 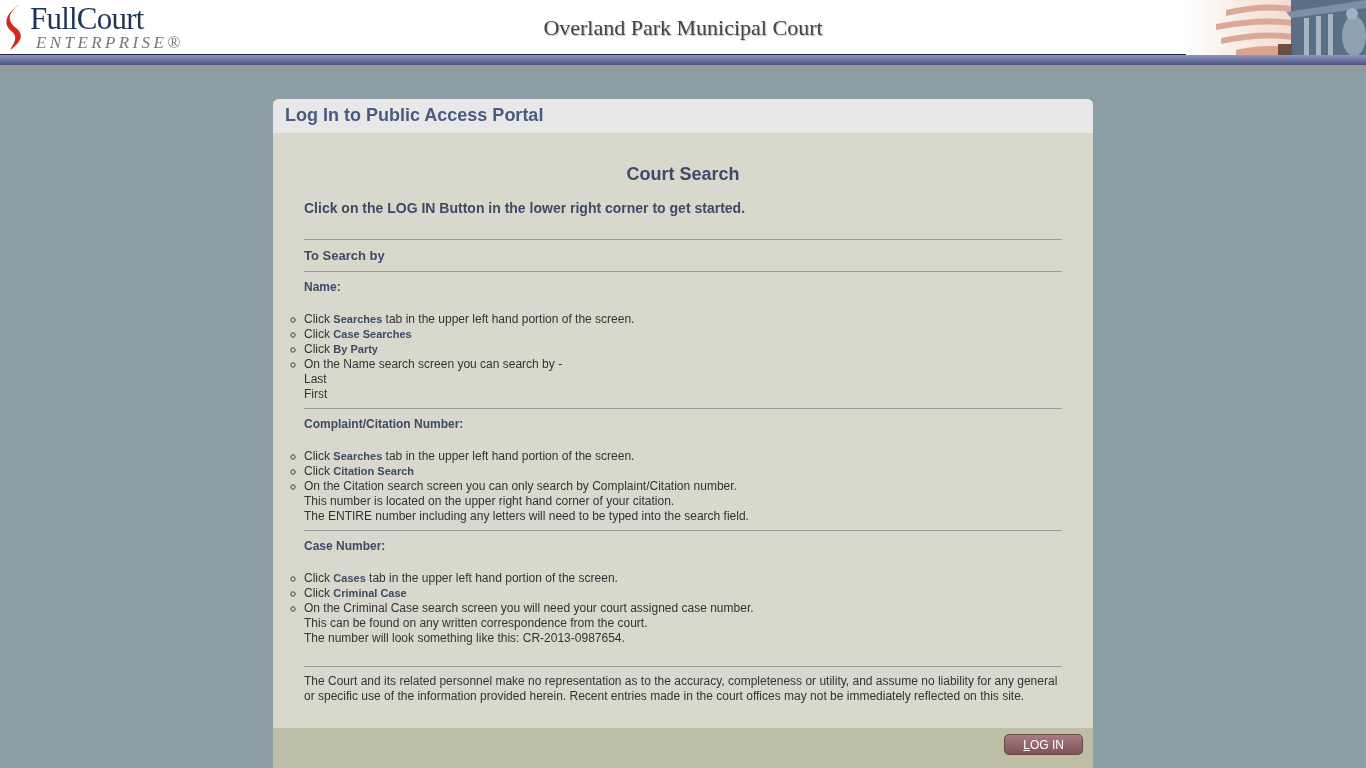 I want to click on court-title: Overland Park Municipal Court, so click(x=683, y=27).